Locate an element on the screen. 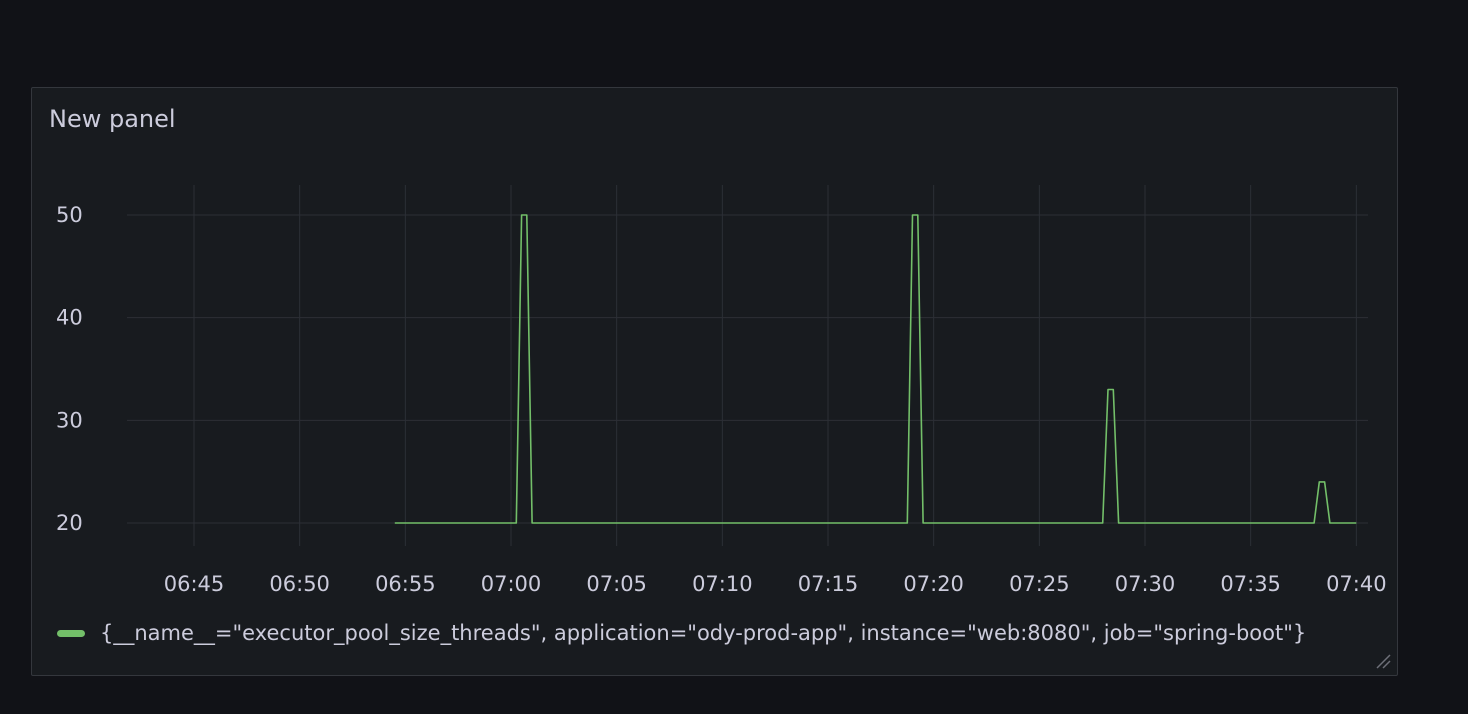 This screenshot has height=714, width=1468. x-tick-label: 06:50 is located at coordinates (299, 584).